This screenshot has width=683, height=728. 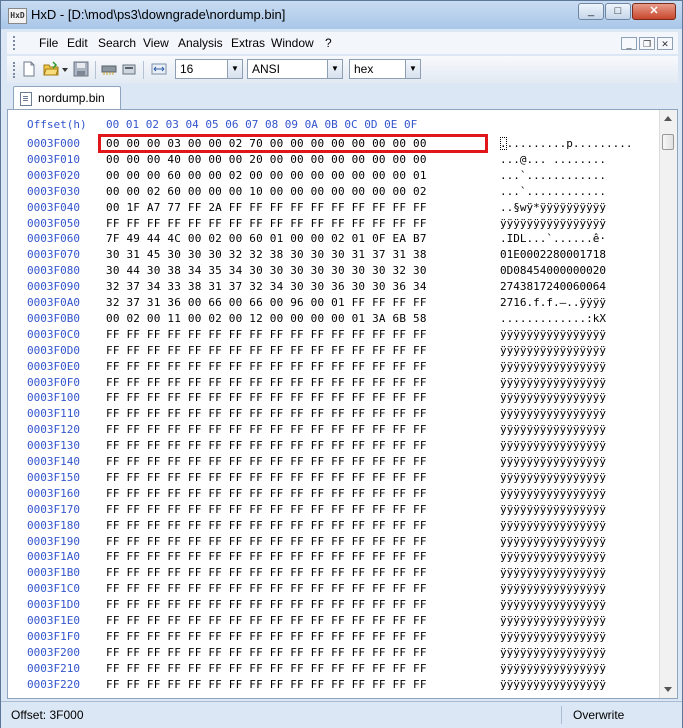 What do you see at coordinates (65, 69) in the screenshot?
I see `open-dropdown-icon` at bounding box center [65, 69].